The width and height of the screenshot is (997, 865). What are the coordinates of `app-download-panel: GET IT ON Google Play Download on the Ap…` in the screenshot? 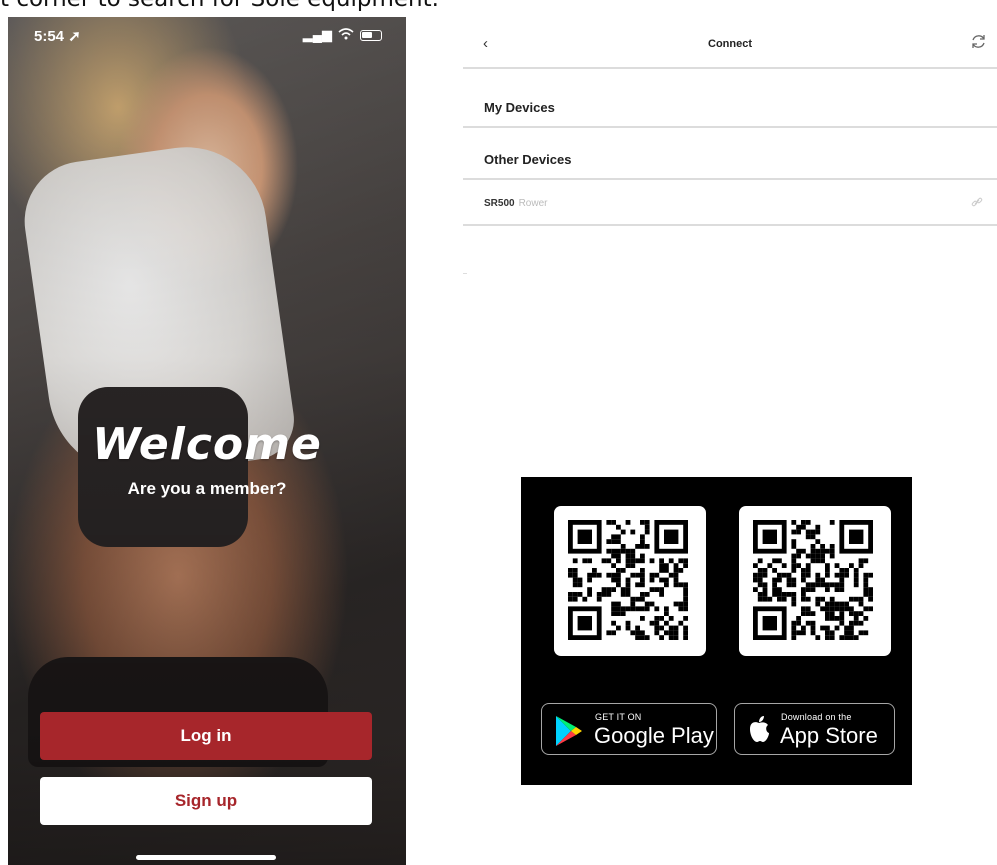 It's located at (716, 631).